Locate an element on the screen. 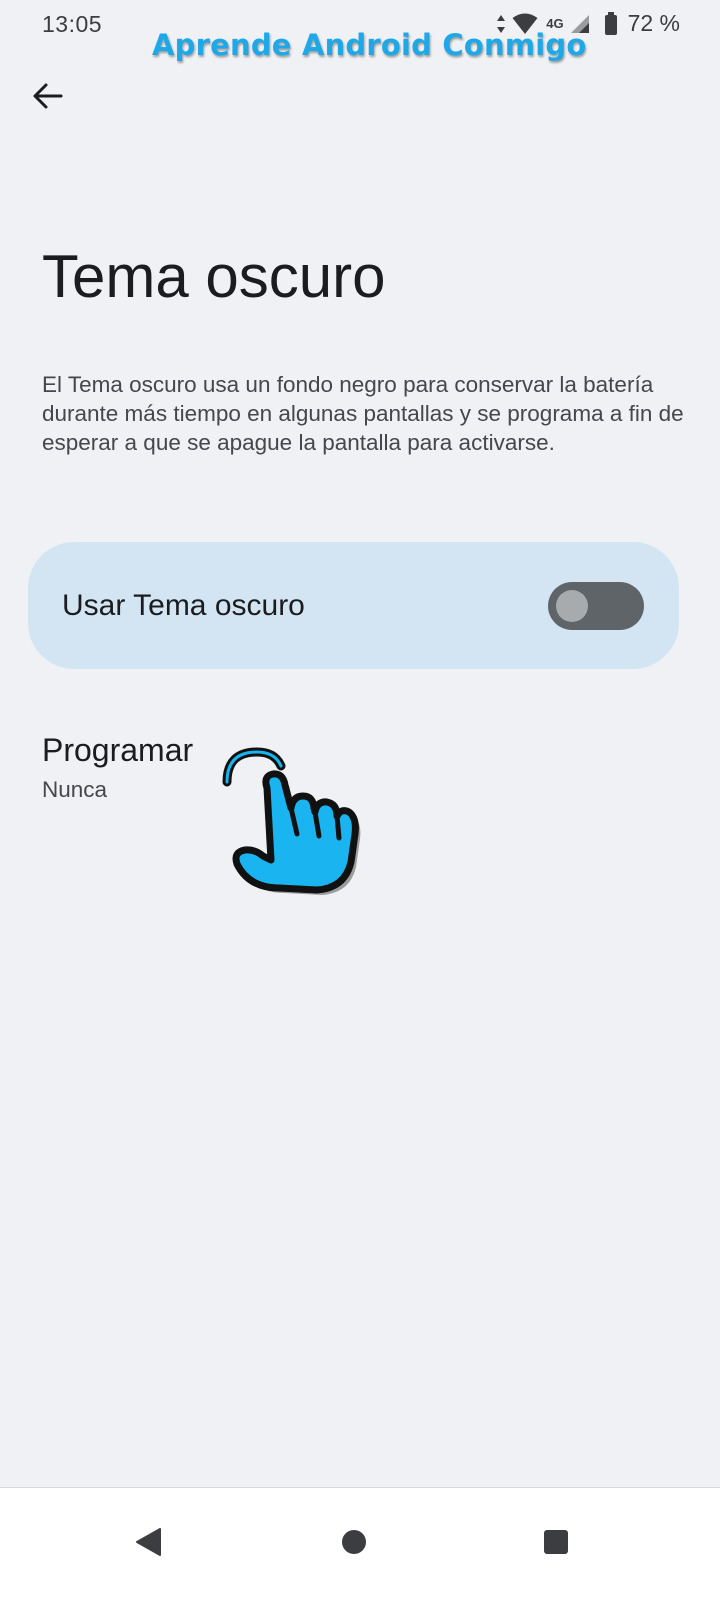 This screenshot has width=720, height=1600. schedule-value: Nunca is located at coordinates (75, 789).